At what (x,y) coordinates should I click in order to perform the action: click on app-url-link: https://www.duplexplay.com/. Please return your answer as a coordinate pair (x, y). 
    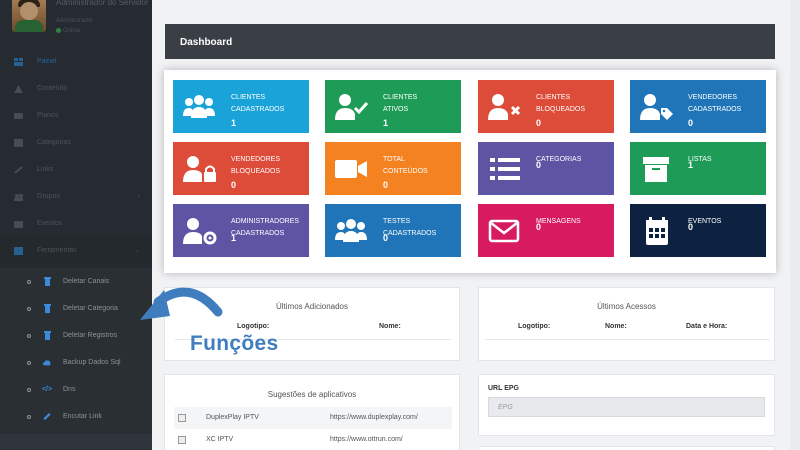
    Looking at the image, I should click on (374, 417).